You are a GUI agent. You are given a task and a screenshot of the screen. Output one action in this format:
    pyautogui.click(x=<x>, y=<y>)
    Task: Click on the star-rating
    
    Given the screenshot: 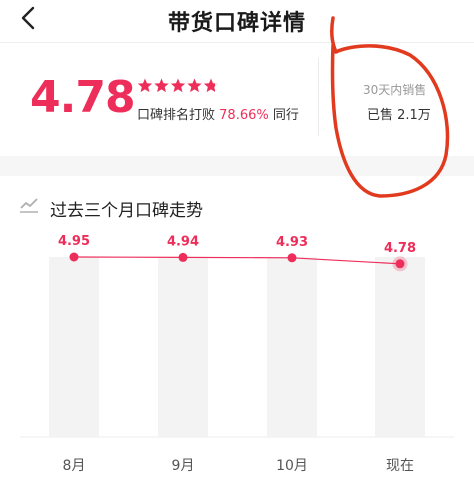 What is the action you would take?
    pyautogui.click(x=178, y=85)
    